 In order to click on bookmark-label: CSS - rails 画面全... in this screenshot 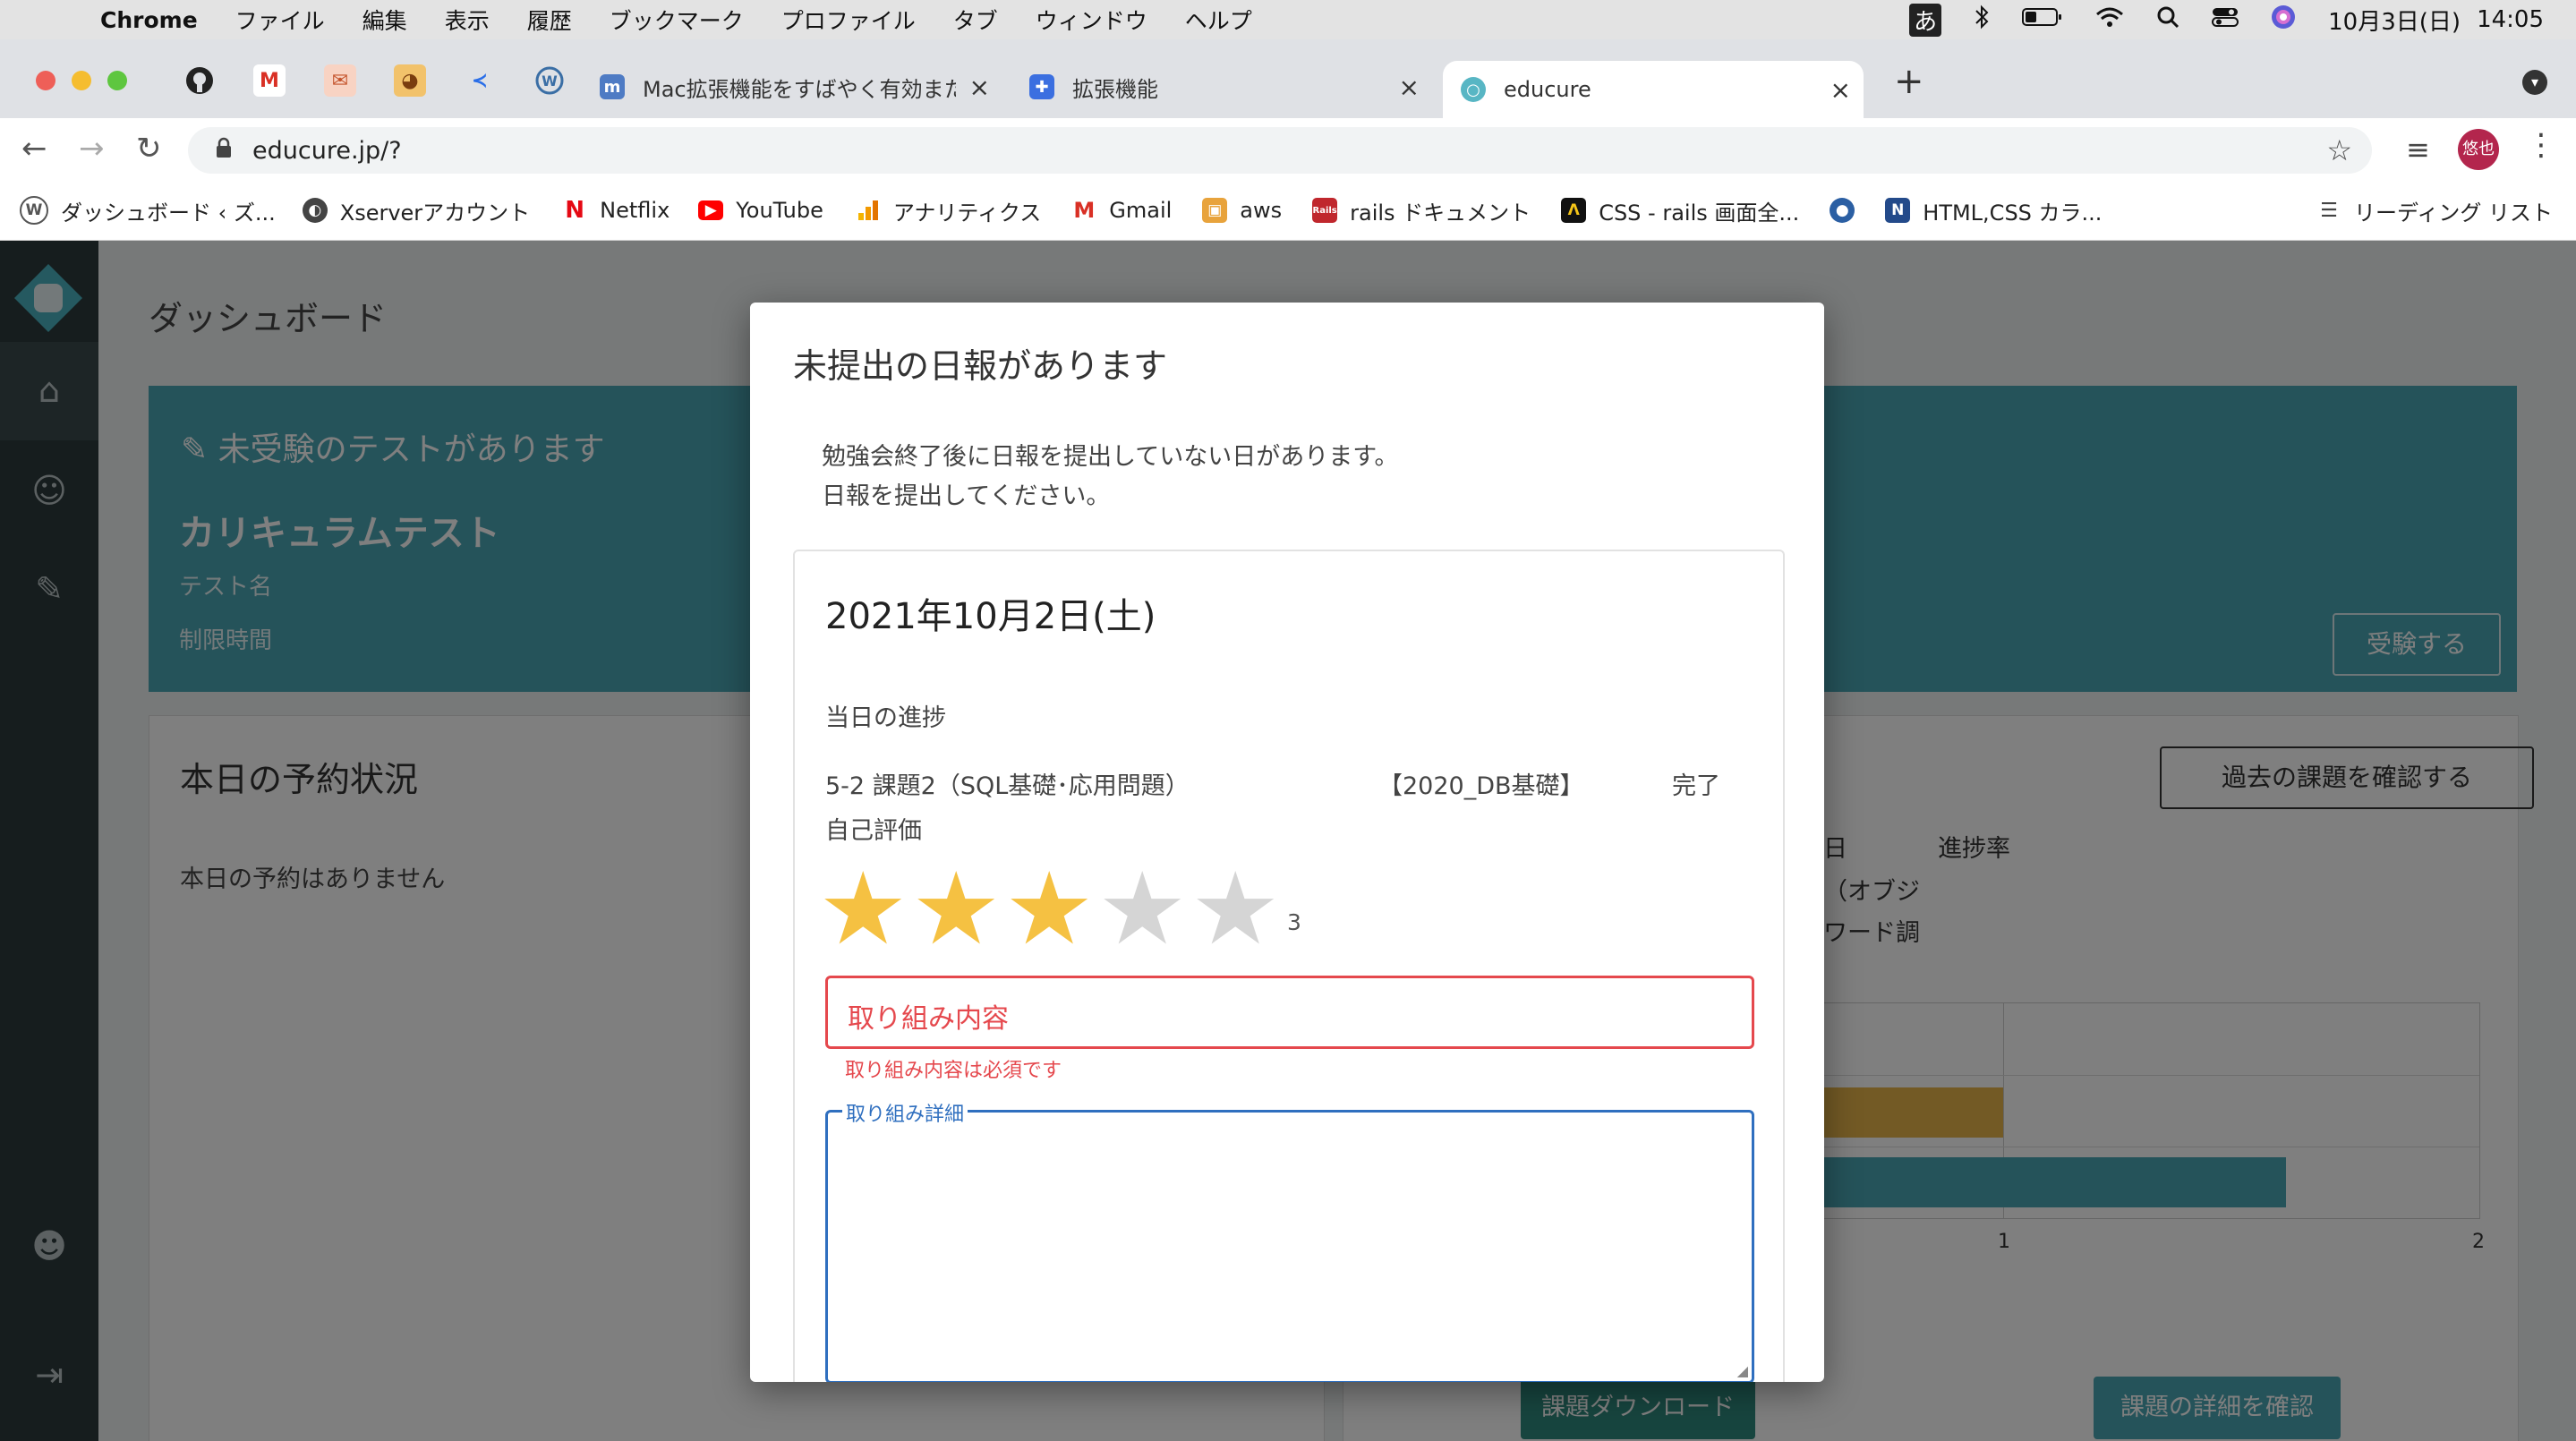, I will do `click(1699, 213)`.